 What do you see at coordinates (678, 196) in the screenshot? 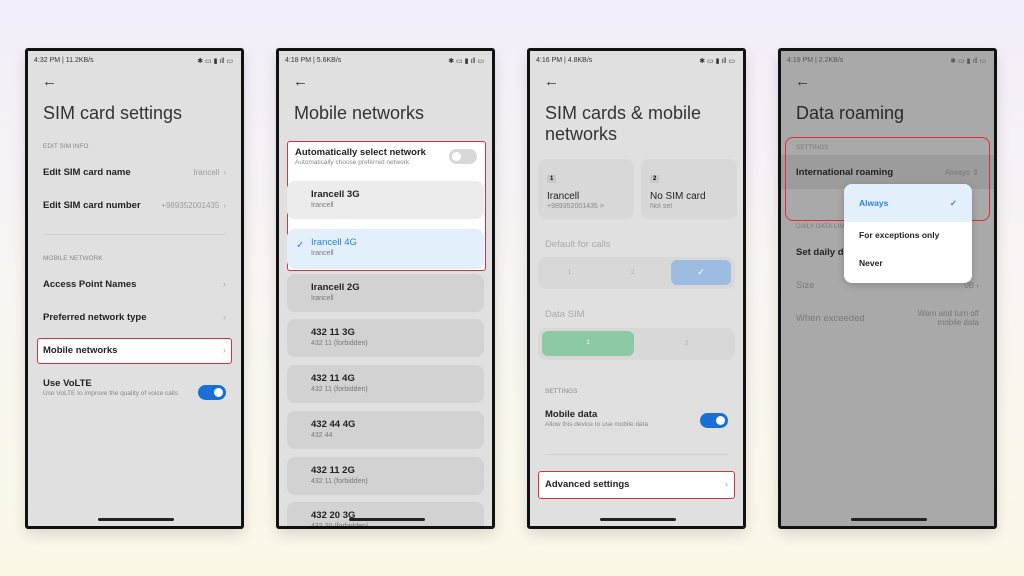
I see `sim-name: No SIM card` at bounding box center [678, 196].